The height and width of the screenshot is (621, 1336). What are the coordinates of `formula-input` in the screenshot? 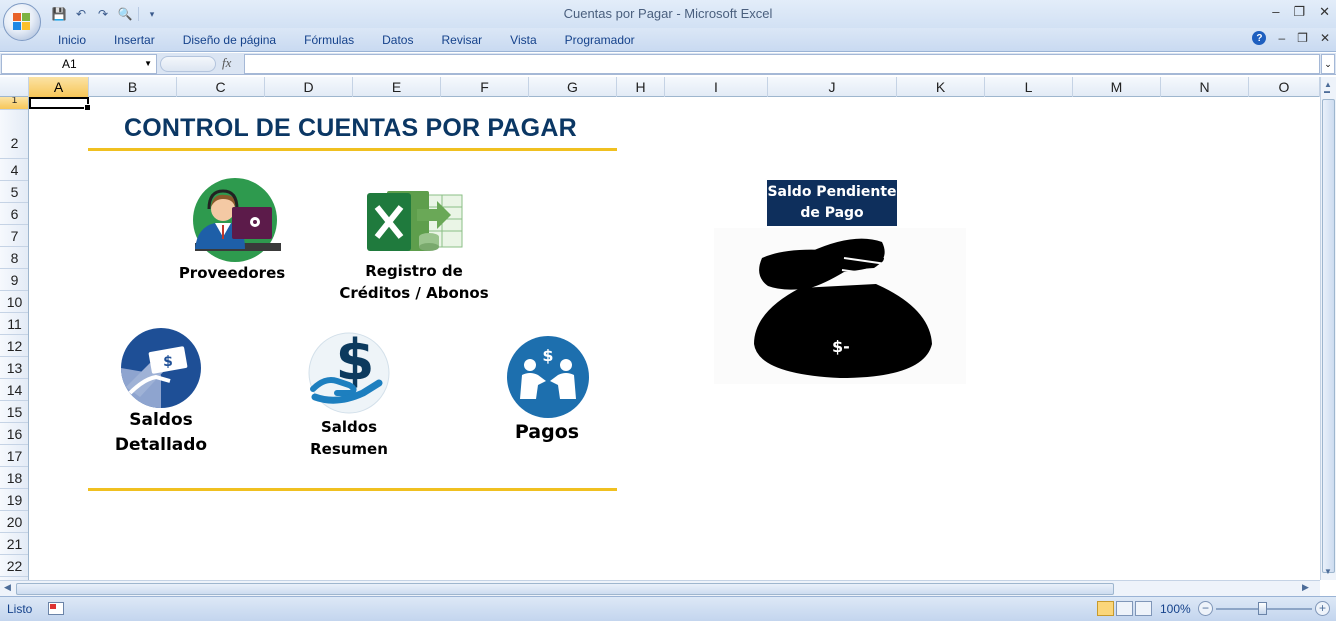 It's located at (782, 64).